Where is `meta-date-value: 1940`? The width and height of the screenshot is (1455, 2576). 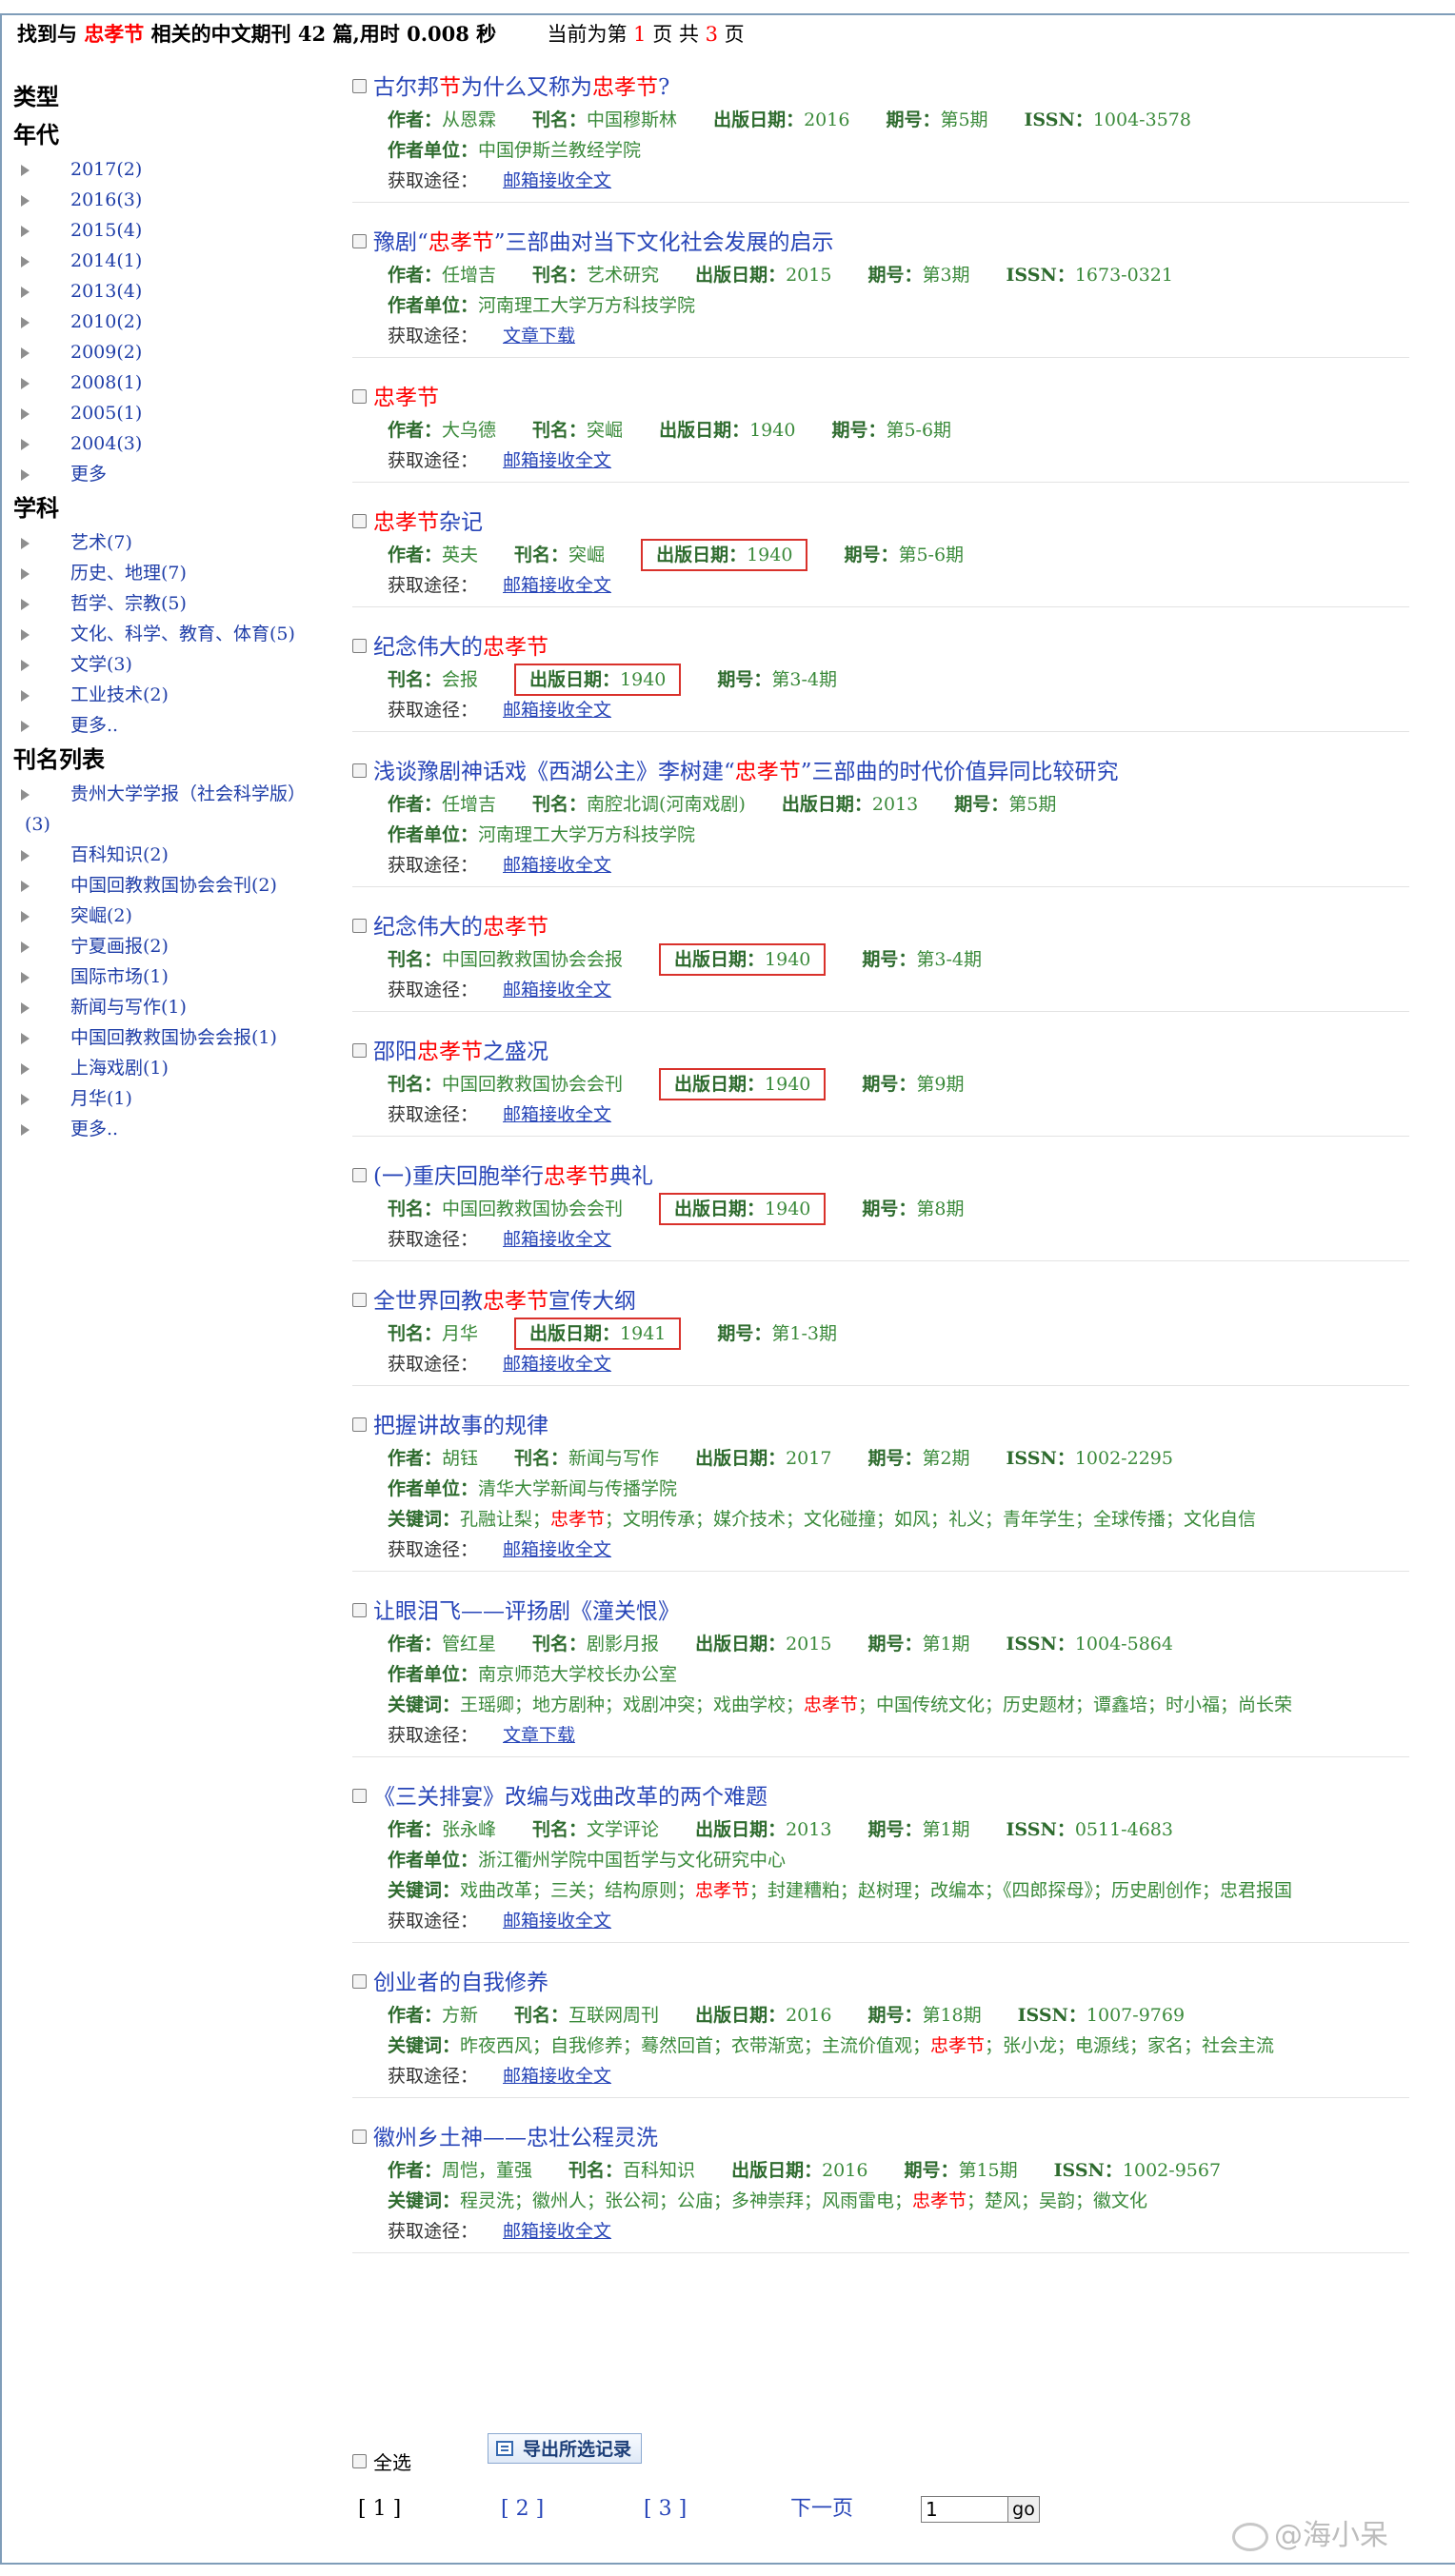
meta-date-value: 1940 is located at coordinates (788, 959).